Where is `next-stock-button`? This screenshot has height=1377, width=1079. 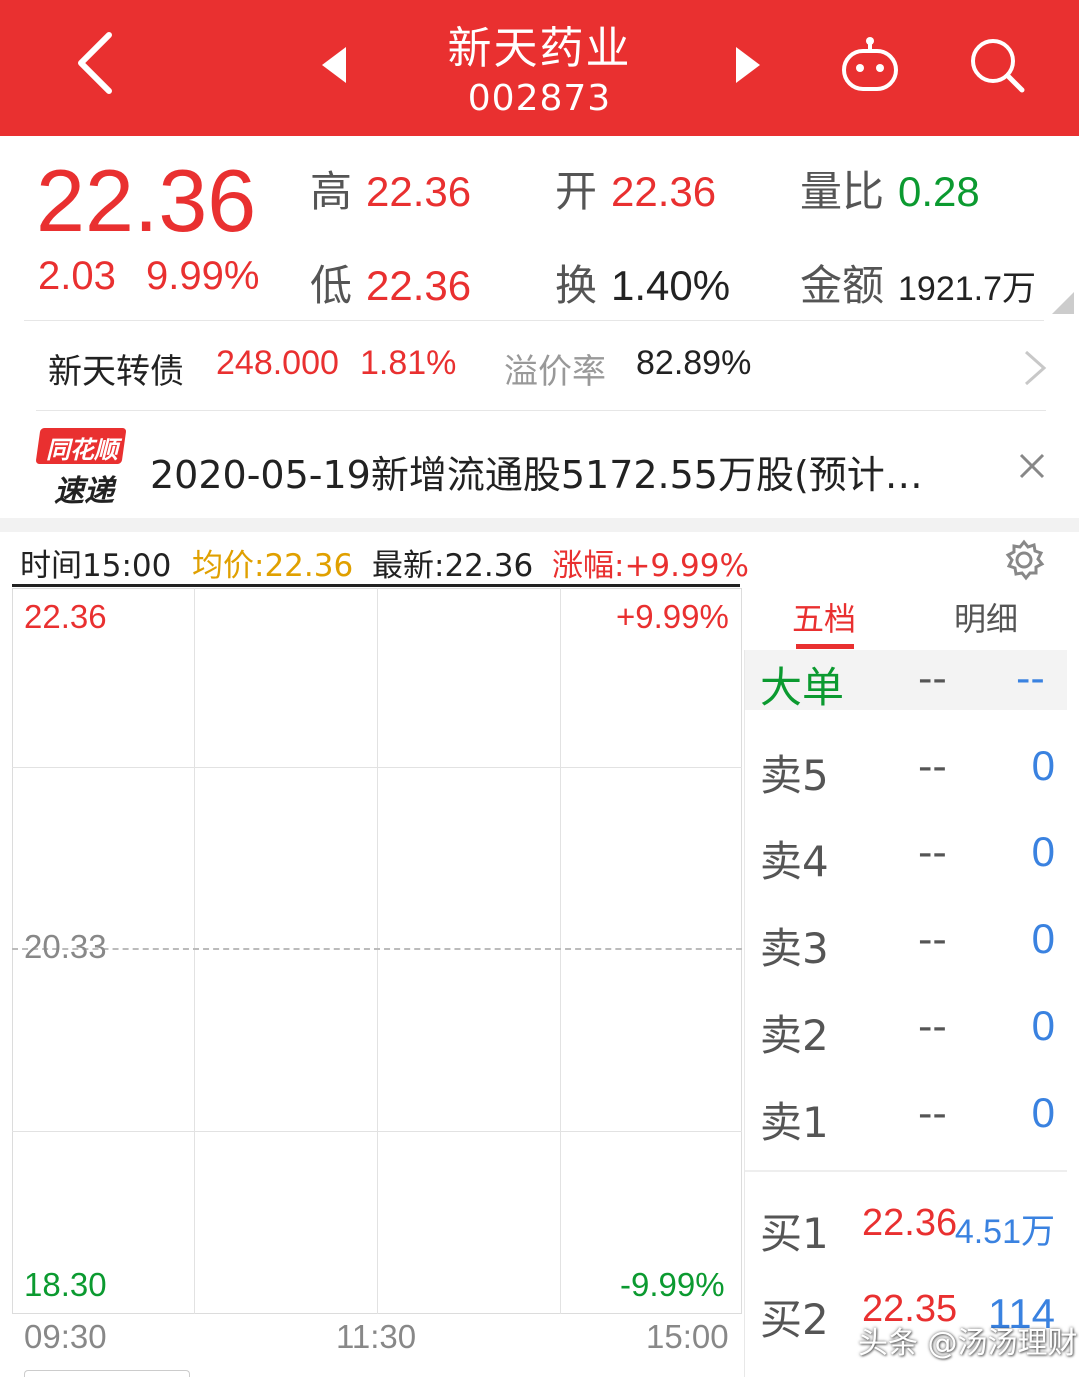
next-stock-button is located at coordinates (747, 65).